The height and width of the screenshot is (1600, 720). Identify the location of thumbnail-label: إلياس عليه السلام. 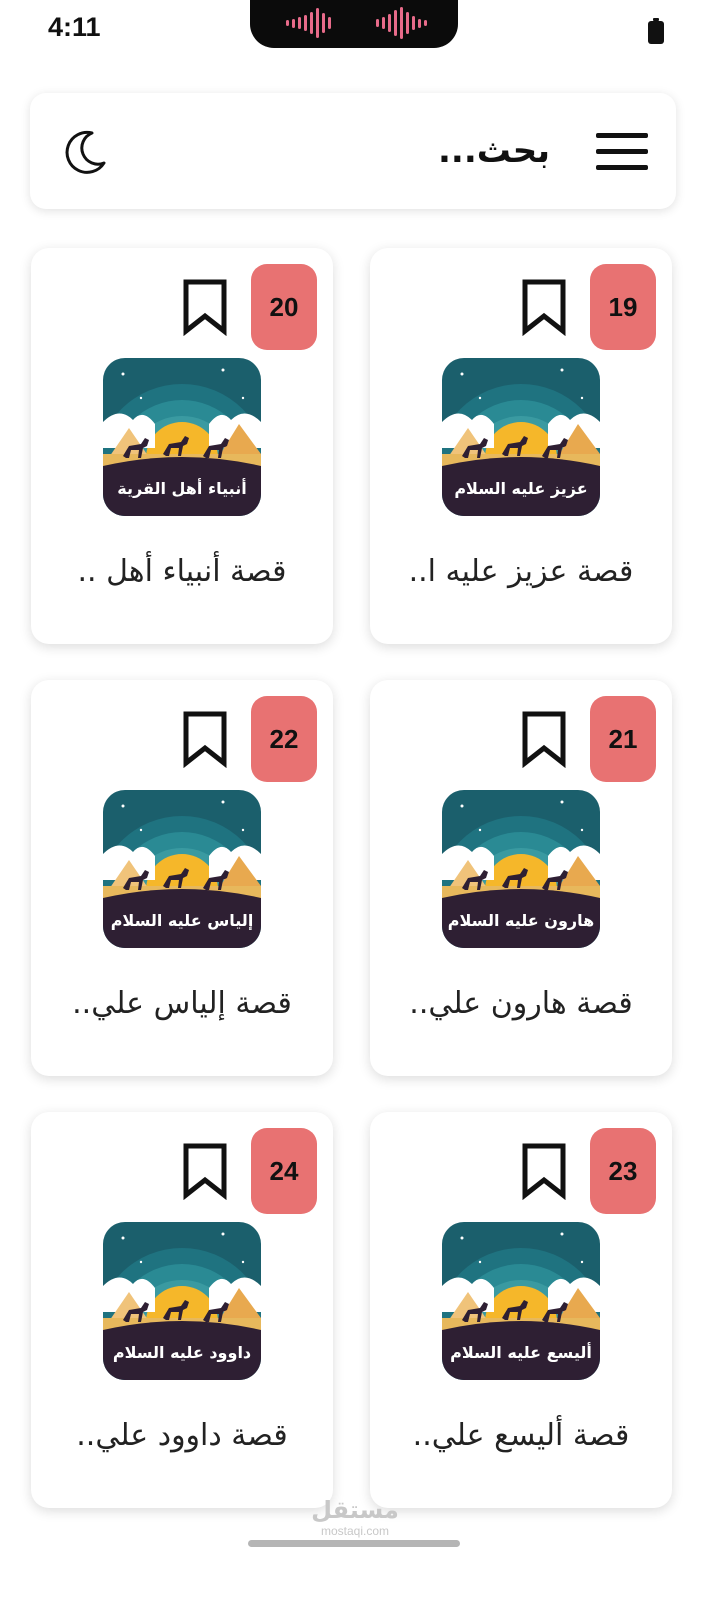
(182, 920).